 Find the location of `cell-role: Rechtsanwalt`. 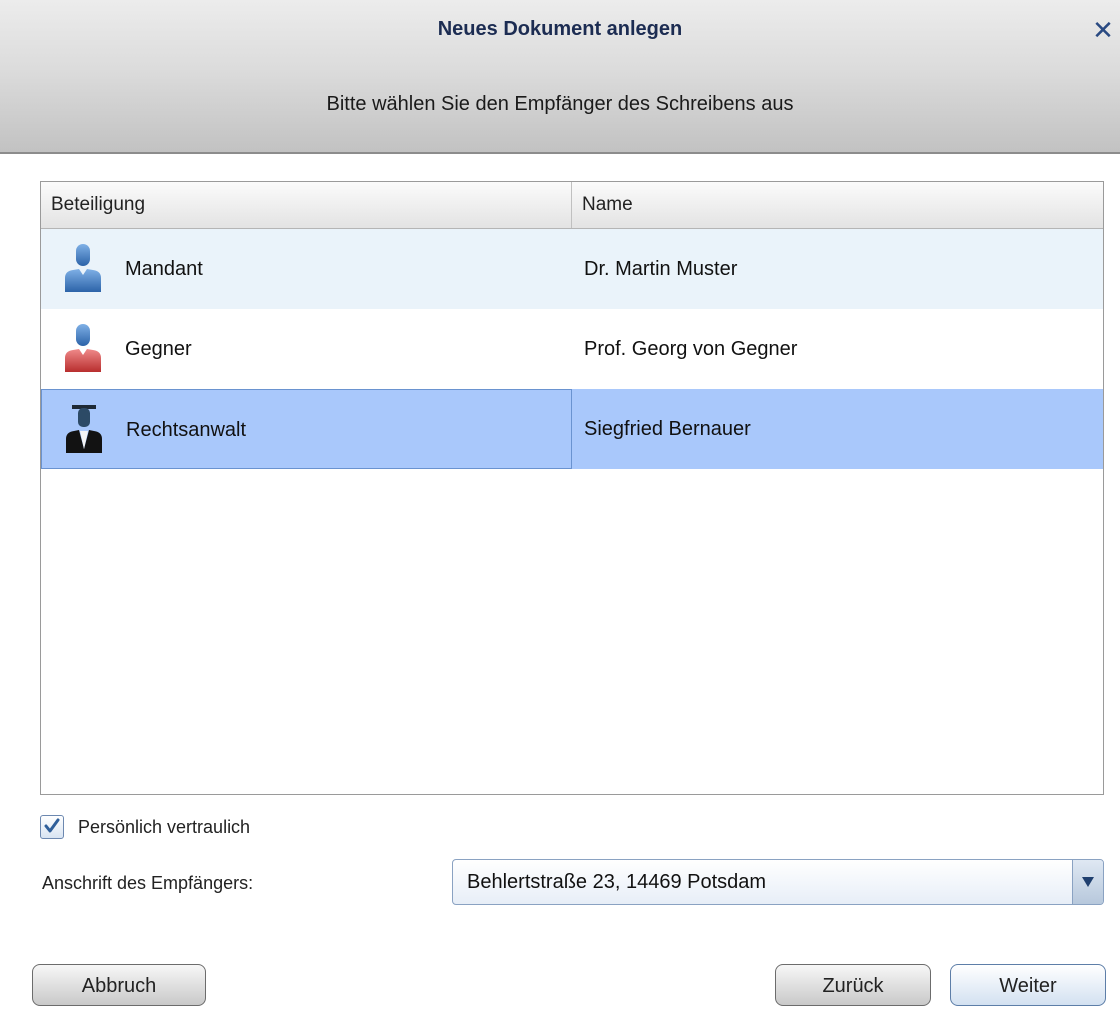

cell-role: Rechtsanwalt is located at coordinates (306, 429).